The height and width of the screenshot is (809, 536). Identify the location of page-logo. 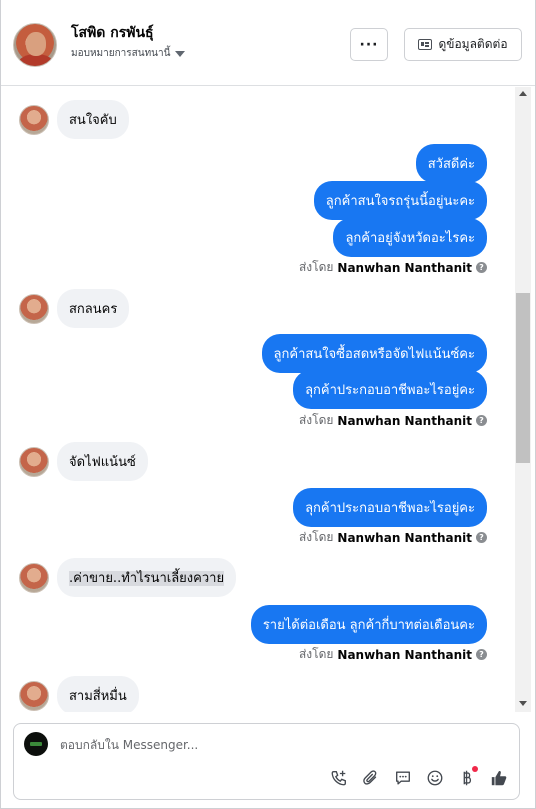
(36, 744).